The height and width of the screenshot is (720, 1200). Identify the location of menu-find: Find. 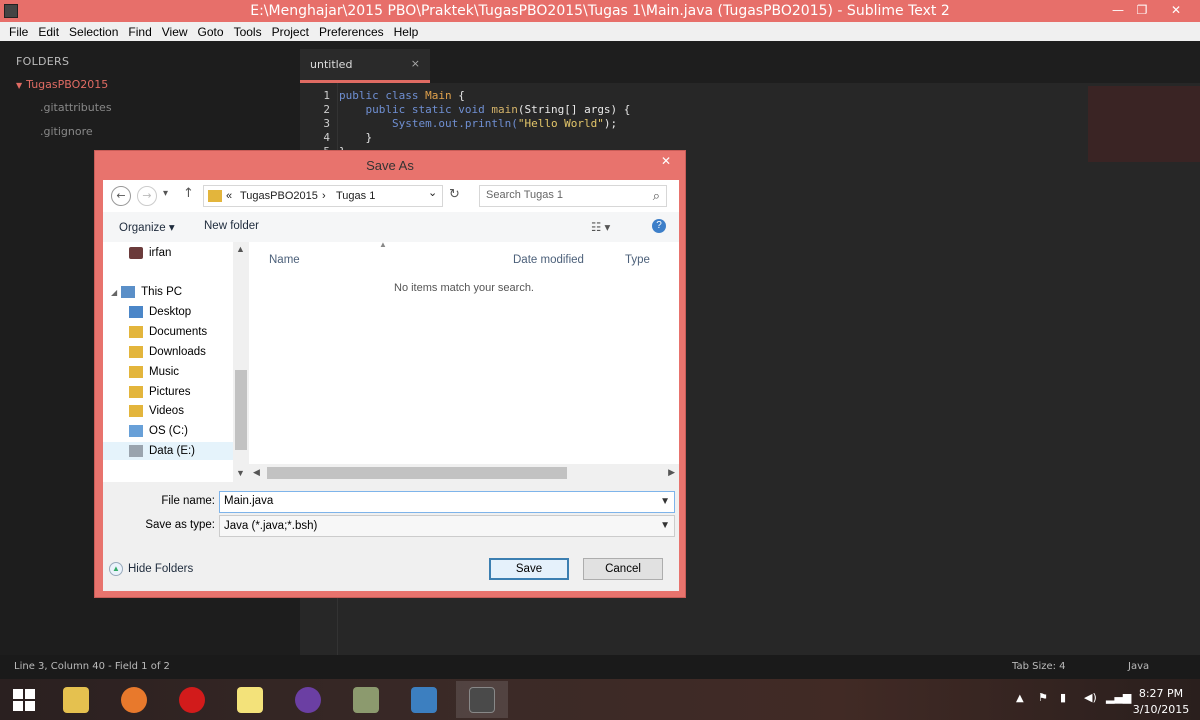
(139, 32).